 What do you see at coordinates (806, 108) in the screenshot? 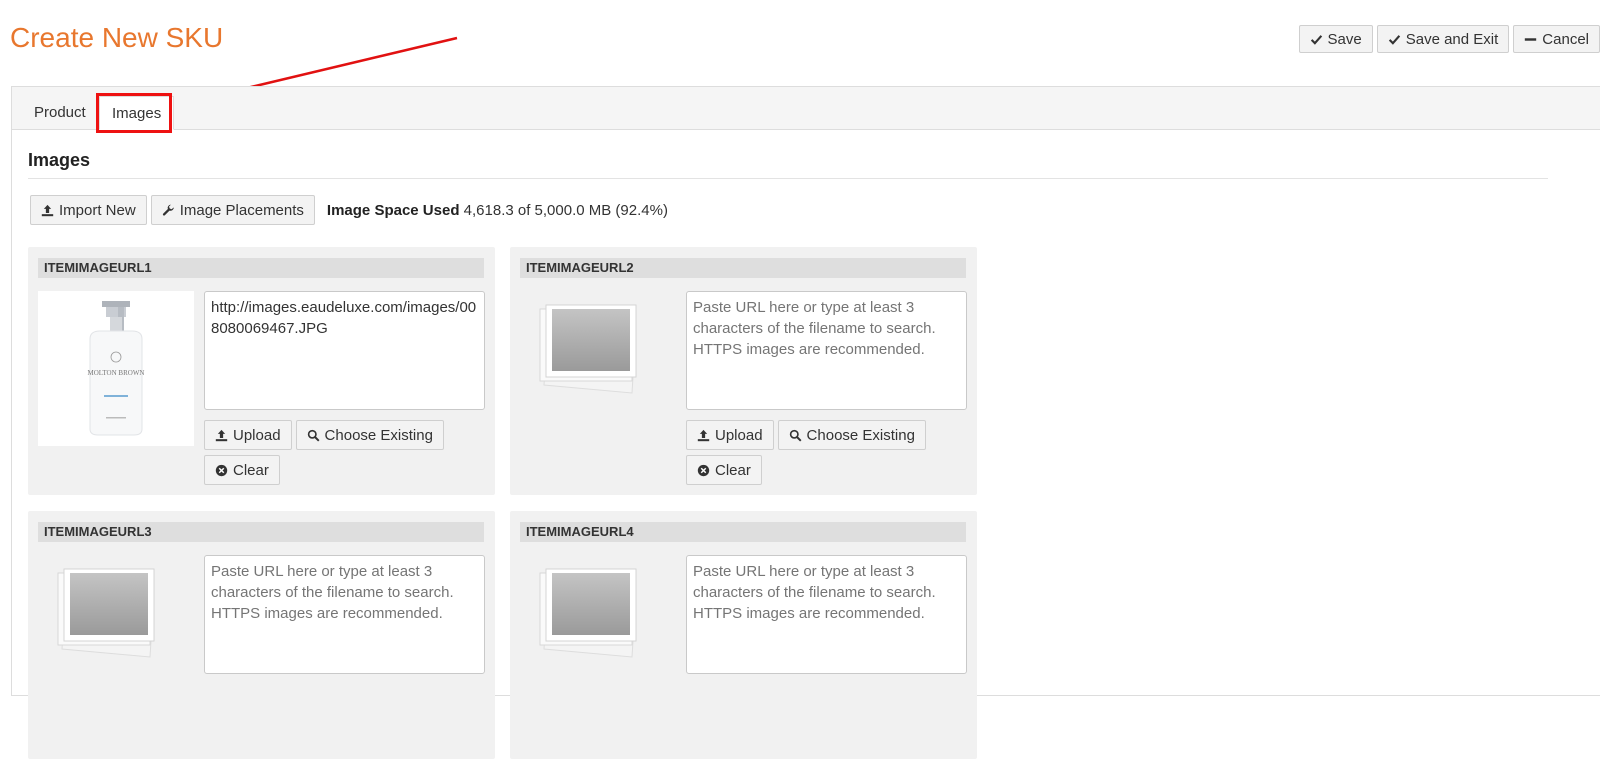
I see `tab-bar: Product Images` at bounding box center [806, 108].